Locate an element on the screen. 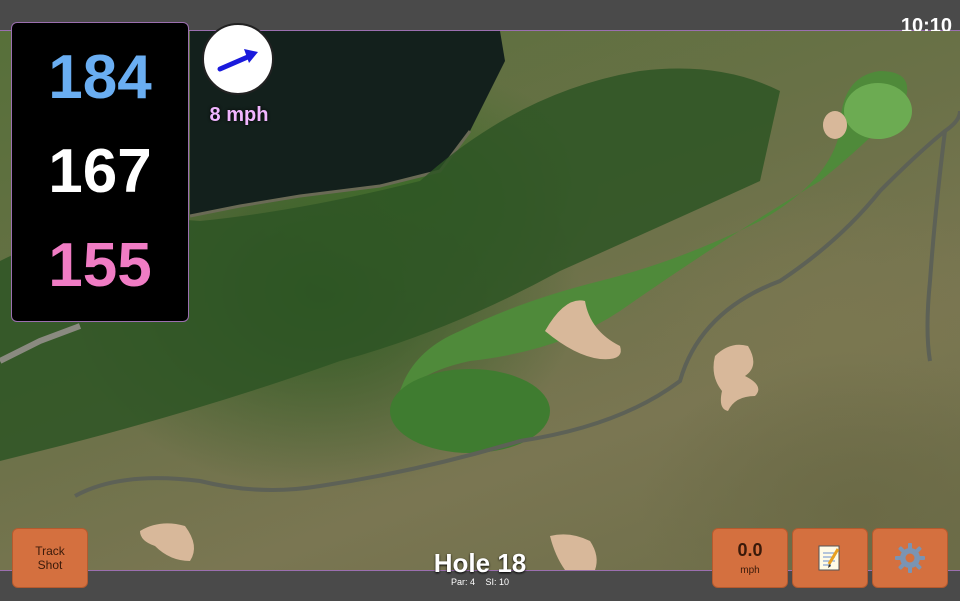  track-shot-button: Track Shot is located at coordinates (50, 558).